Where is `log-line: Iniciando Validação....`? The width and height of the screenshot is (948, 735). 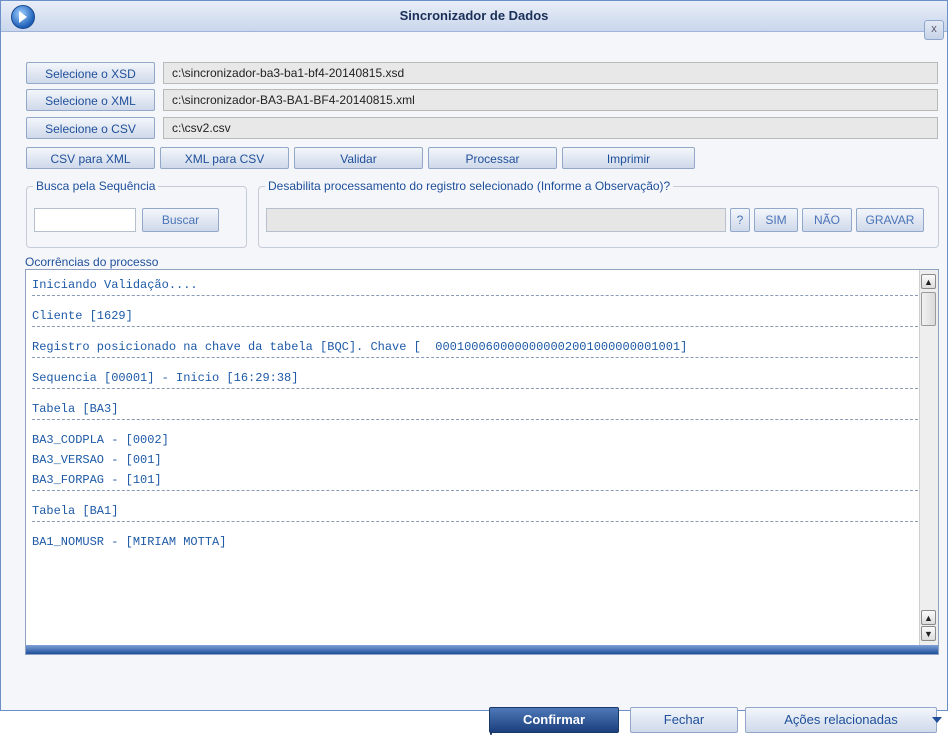
log-line: Iniciando Validação.... is located at coordinates (115, 285).